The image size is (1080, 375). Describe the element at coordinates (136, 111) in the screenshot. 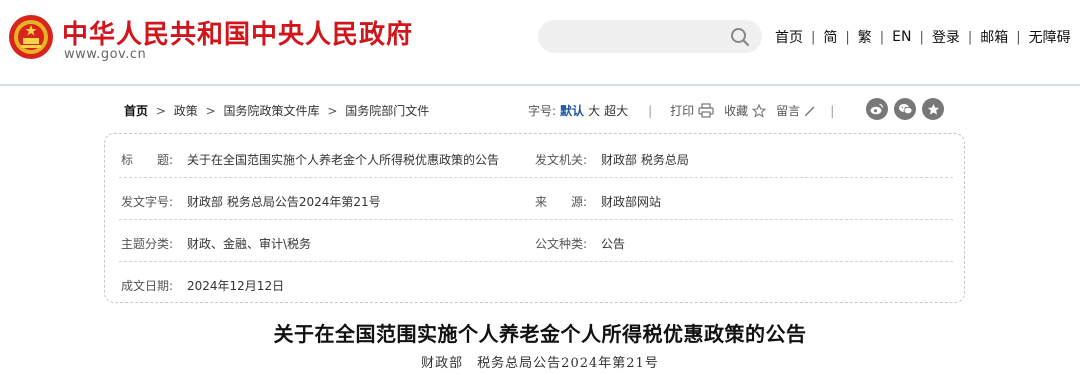

I see `breadcrumb-home: 首页` at that location.